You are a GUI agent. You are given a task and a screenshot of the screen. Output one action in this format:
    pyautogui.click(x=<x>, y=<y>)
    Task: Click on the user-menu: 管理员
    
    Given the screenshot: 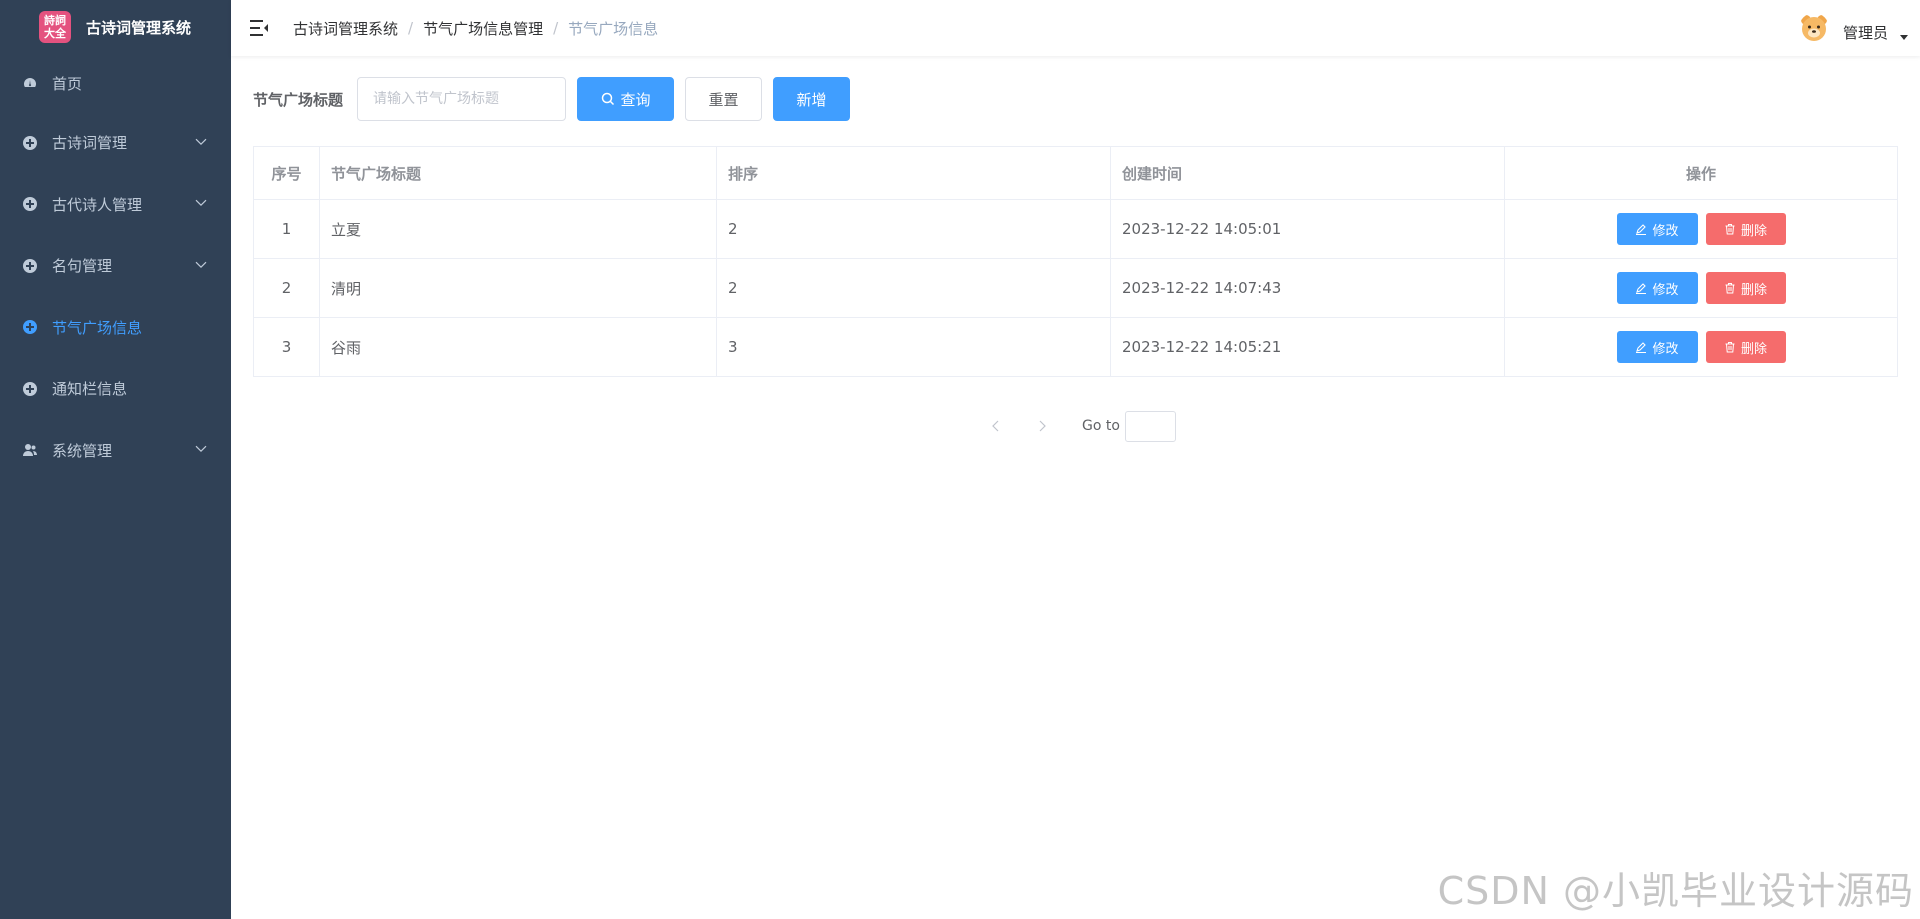 What is the action you would take?
    pyautogui.click(x=1853, y=28)
    